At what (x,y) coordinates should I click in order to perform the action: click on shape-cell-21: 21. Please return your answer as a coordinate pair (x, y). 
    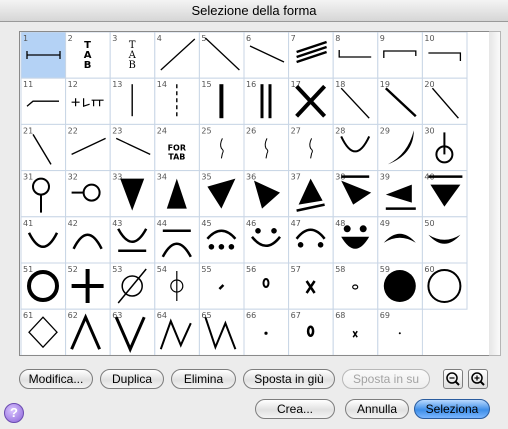
    Looking at the image, I should click on (43, 147).